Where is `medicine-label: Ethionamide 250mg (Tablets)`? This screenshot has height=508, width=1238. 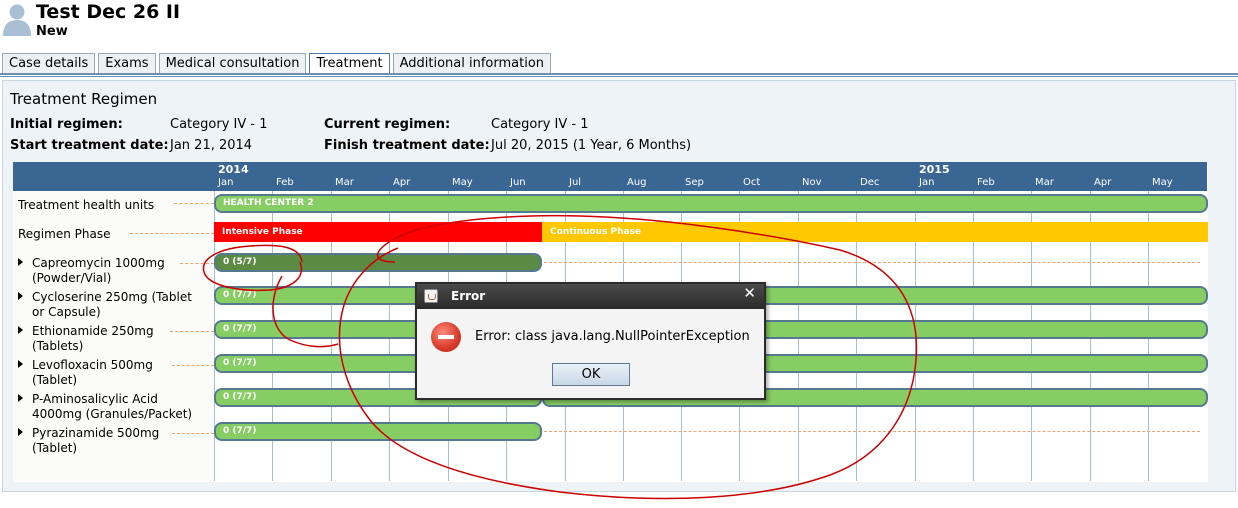 medicine-label: Ethionamide 250mg (Tablets) is located at coordinates (93, 338).